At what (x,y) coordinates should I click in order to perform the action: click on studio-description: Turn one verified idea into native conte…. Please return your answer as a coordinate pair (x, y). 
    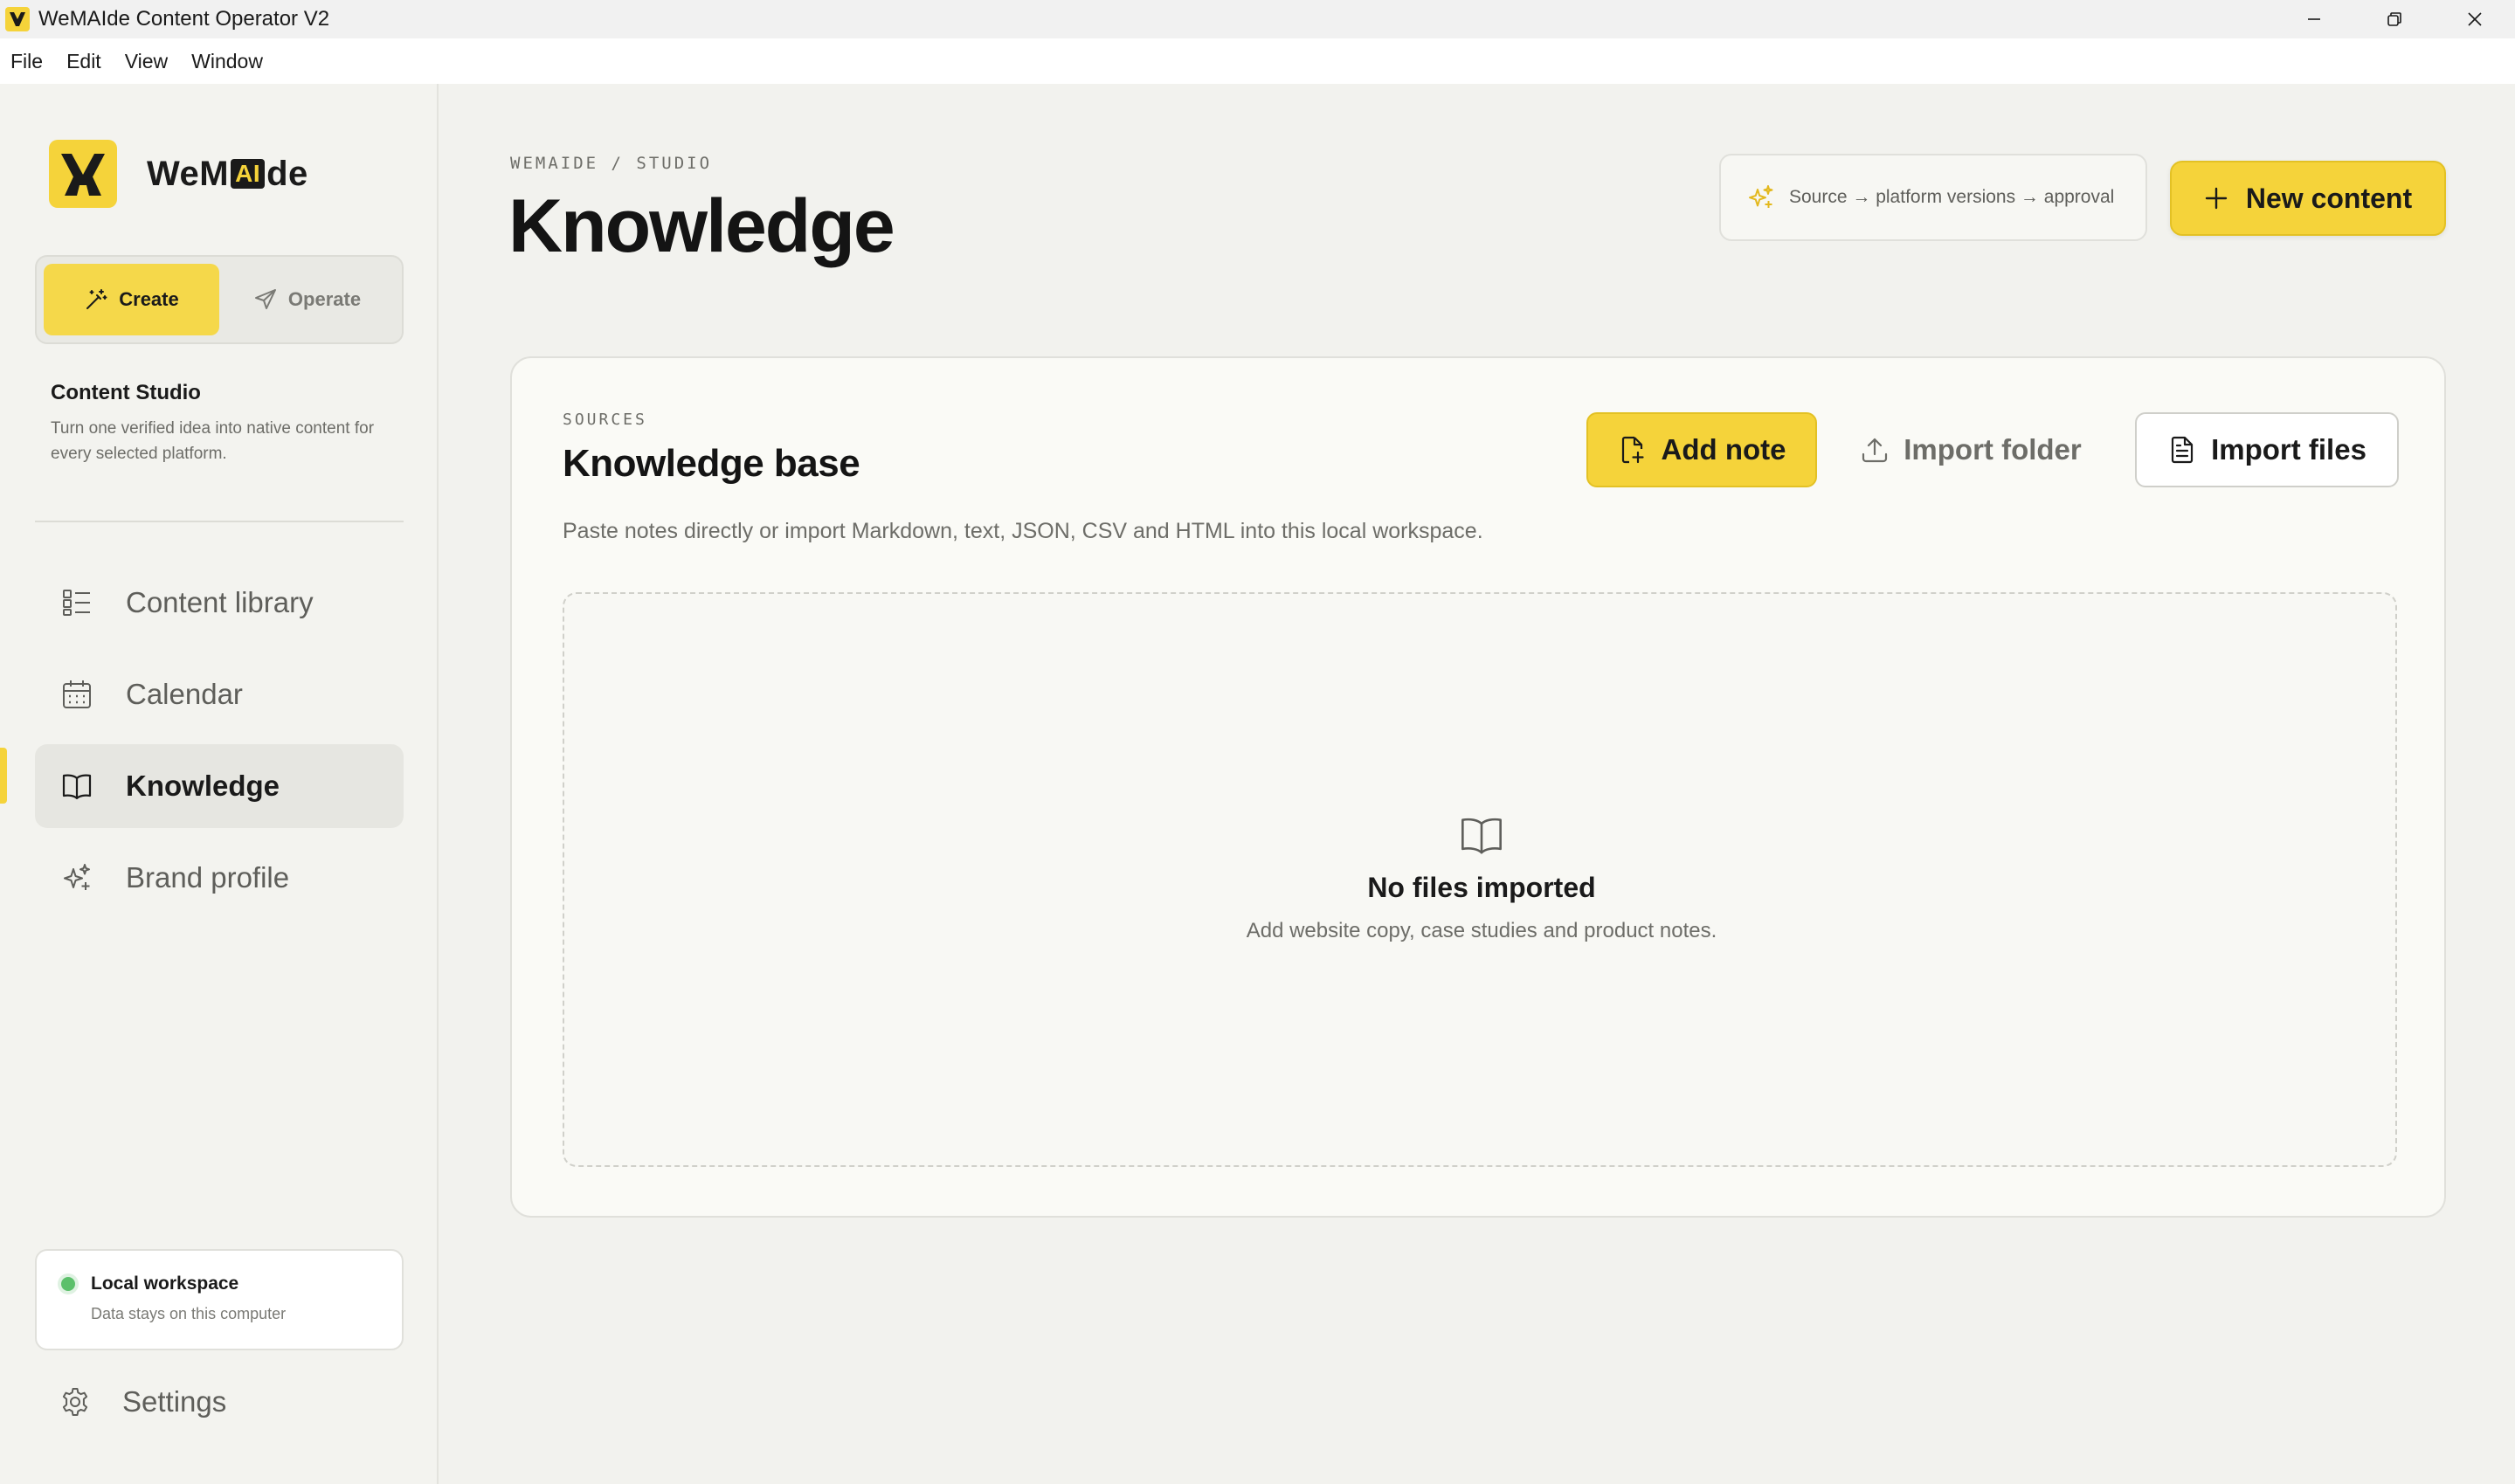
    Looking at the image, I should click on (213, 441).